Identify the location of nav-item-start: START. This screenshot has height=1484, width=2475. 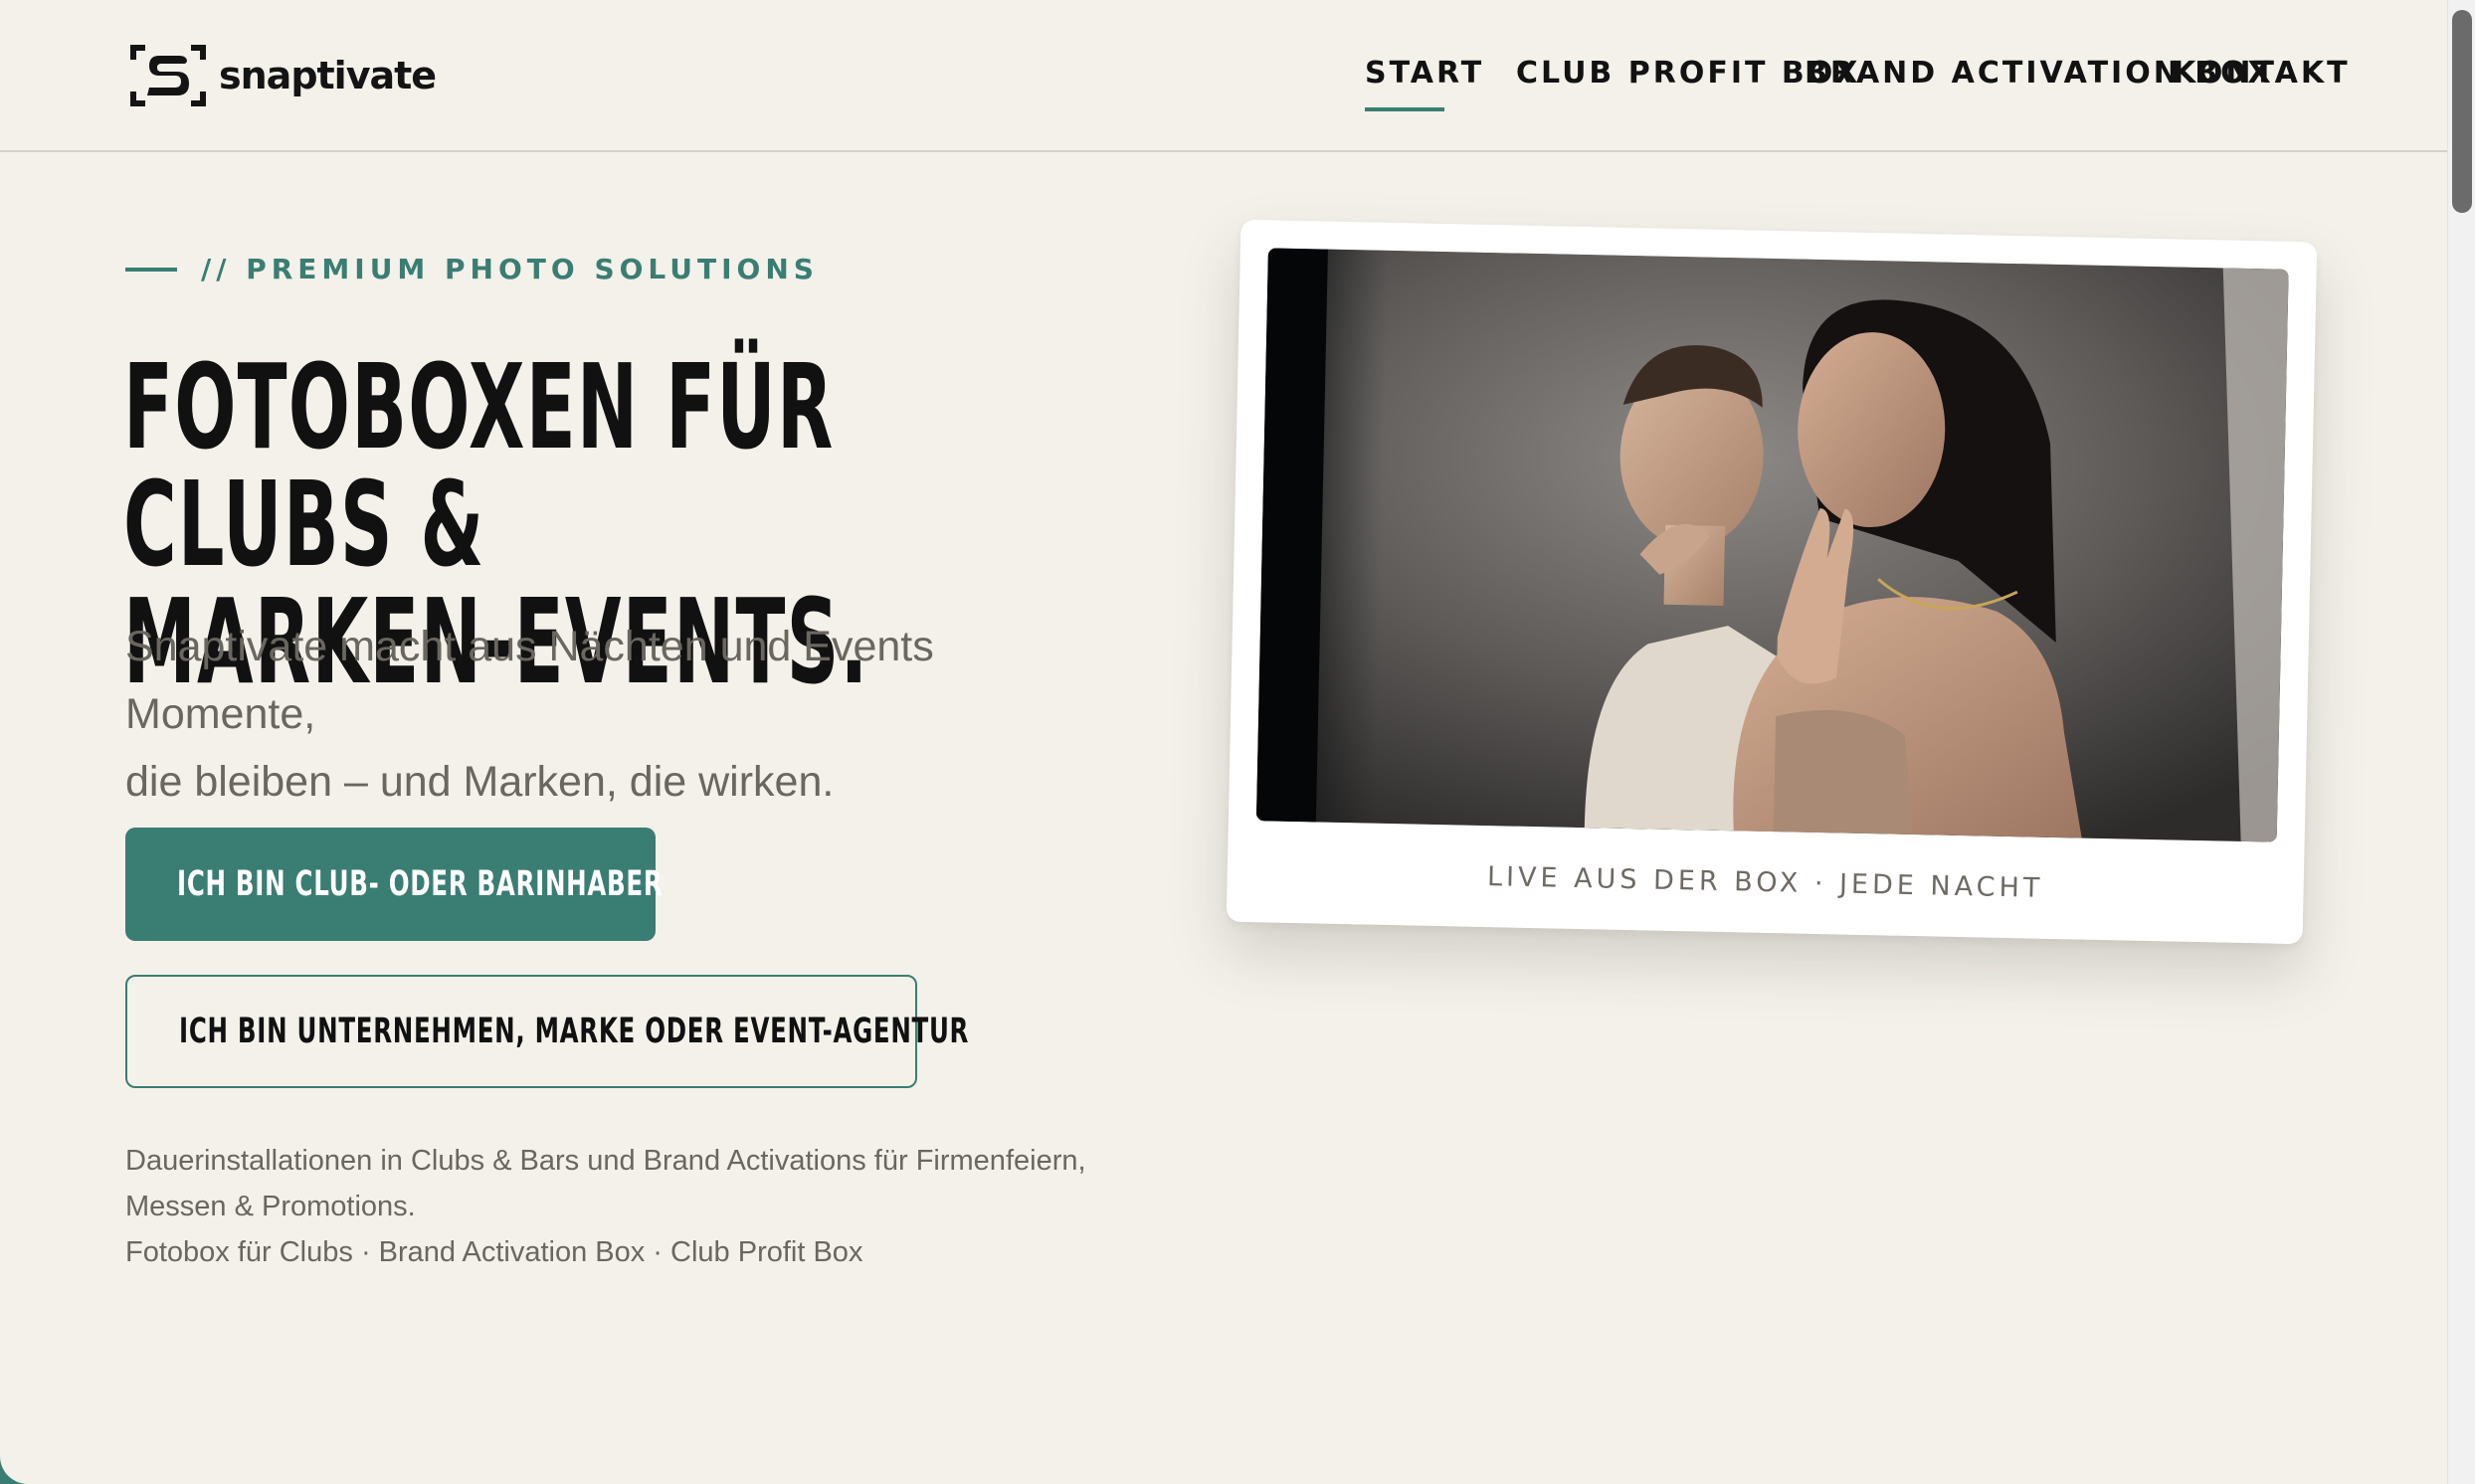
(1423, 83).